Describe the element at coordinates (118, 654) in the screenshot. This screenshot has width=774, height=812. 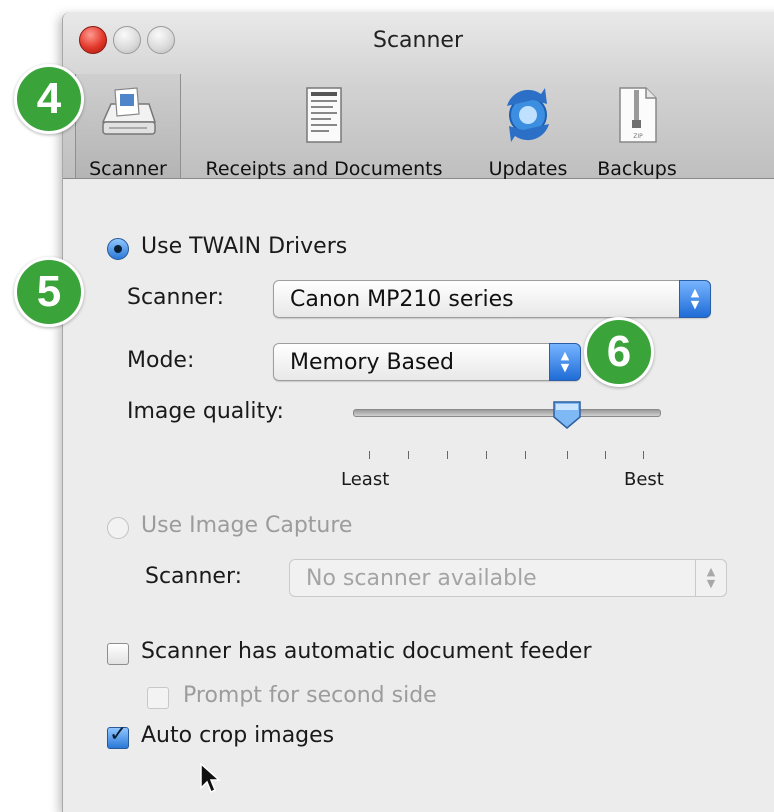
I see `adf-checkbox` at that location.